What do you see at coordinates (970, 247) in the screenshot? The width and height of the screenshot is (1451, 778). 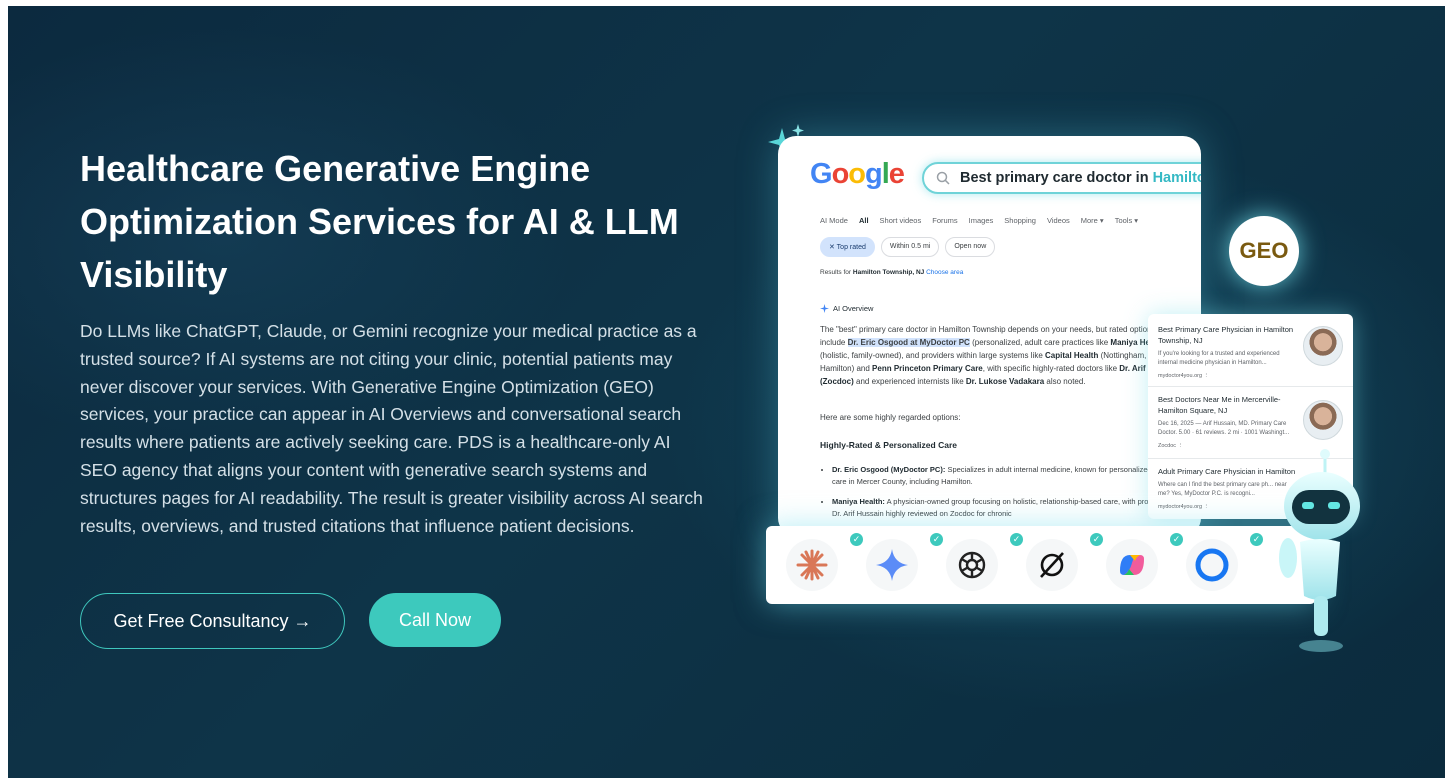 I see `chip-open-now: Open now` at bounding box center [970, 247].